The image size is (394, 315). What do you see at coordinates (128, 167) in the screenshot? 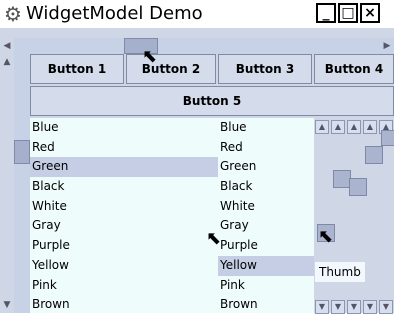
I see `left-item: Green` at bounding box center [128, 167].